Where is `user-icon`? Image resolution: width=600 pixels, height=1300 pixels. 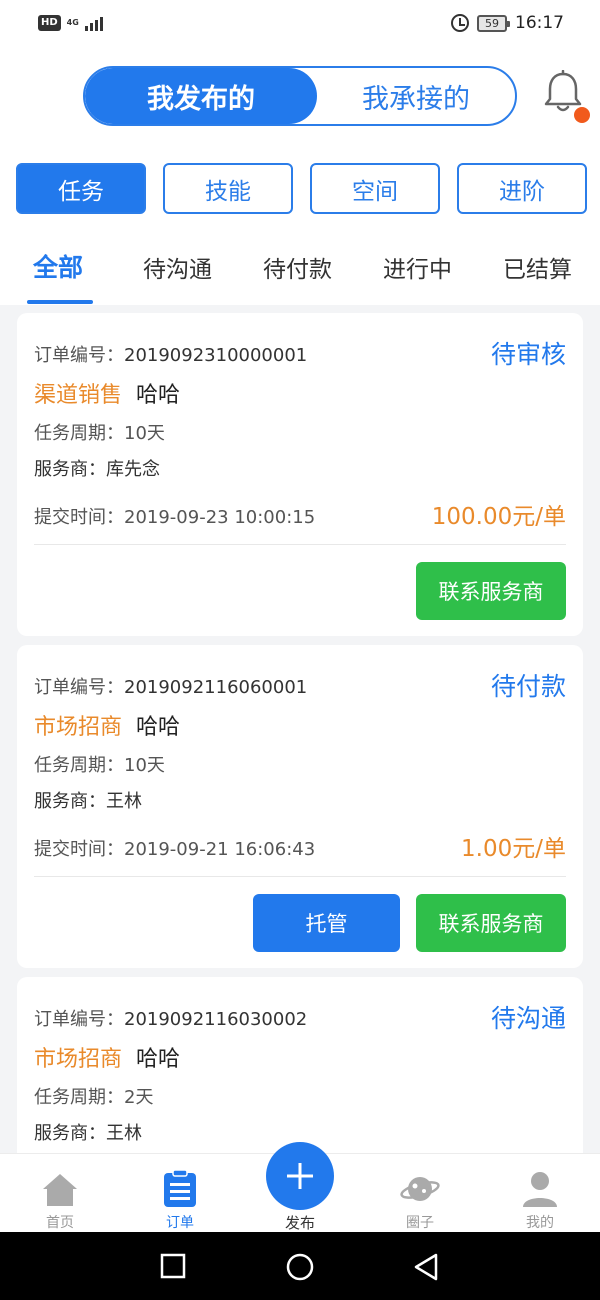 user-icon is located at coordinates (540, 1189).